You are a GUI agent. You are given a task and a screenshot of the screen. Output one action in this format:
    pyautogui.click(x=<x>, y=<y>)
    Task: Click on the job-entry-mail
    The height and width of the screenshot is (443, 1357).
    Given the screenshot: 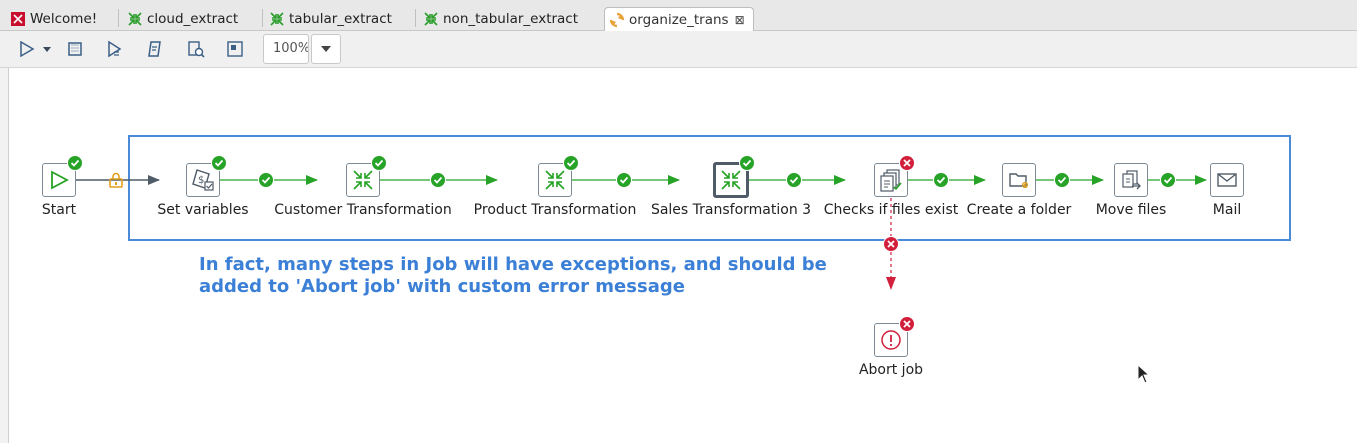 What is the action you would take?
    pyautogui.click(x=1227, y=180)
    